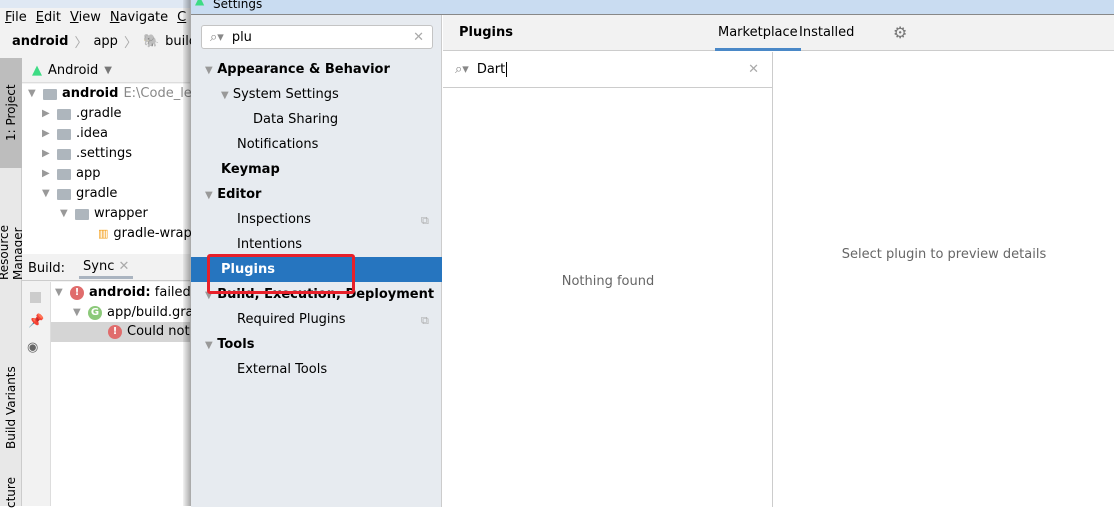  What do you see at coordinates (826, 33) in the screenshot?
I see `tab-installed: Installed` at bounding box center [826, 33].